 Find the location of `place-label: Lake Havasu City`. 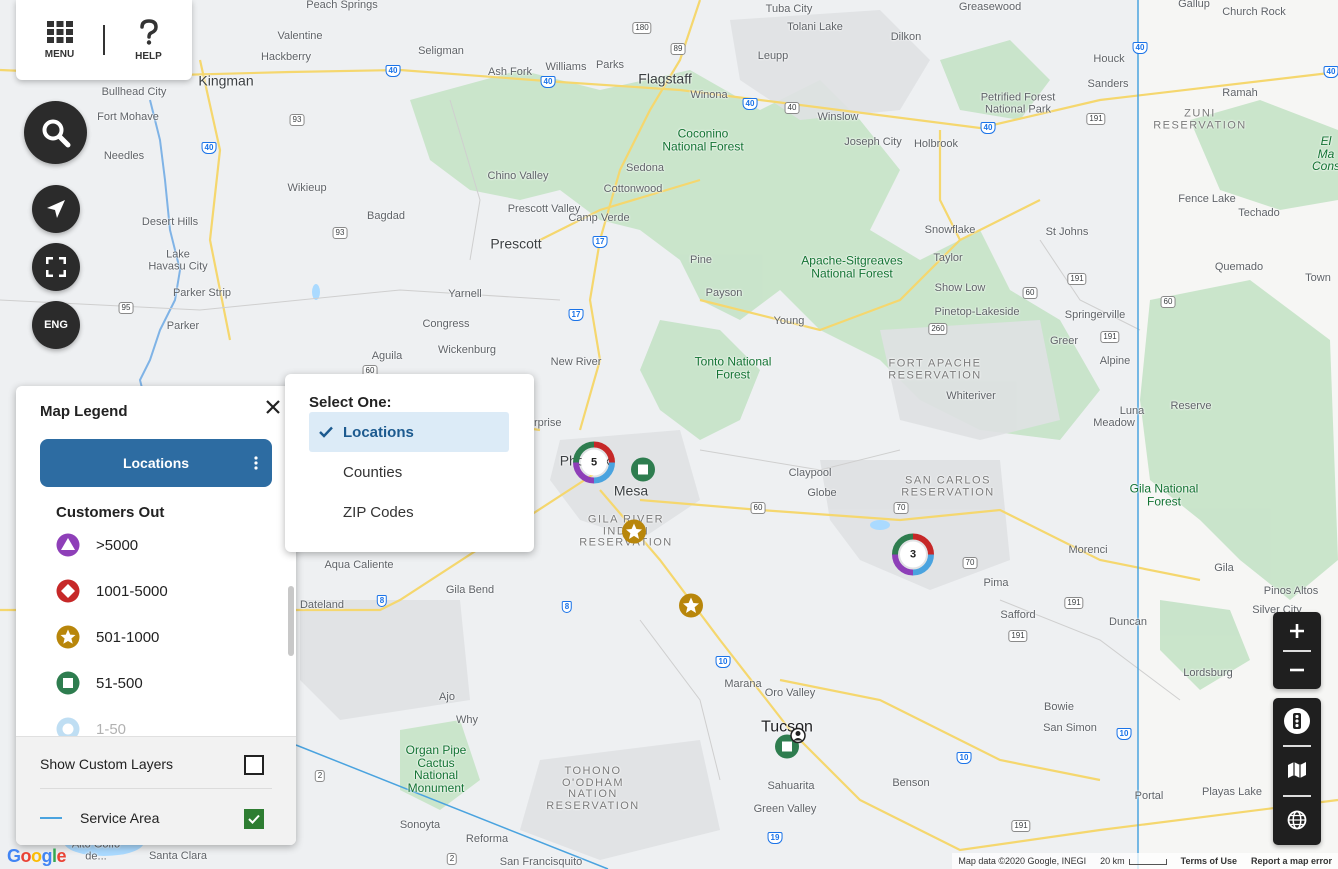

place-label: Lake Havasu City is located at coordinates (178, 260).